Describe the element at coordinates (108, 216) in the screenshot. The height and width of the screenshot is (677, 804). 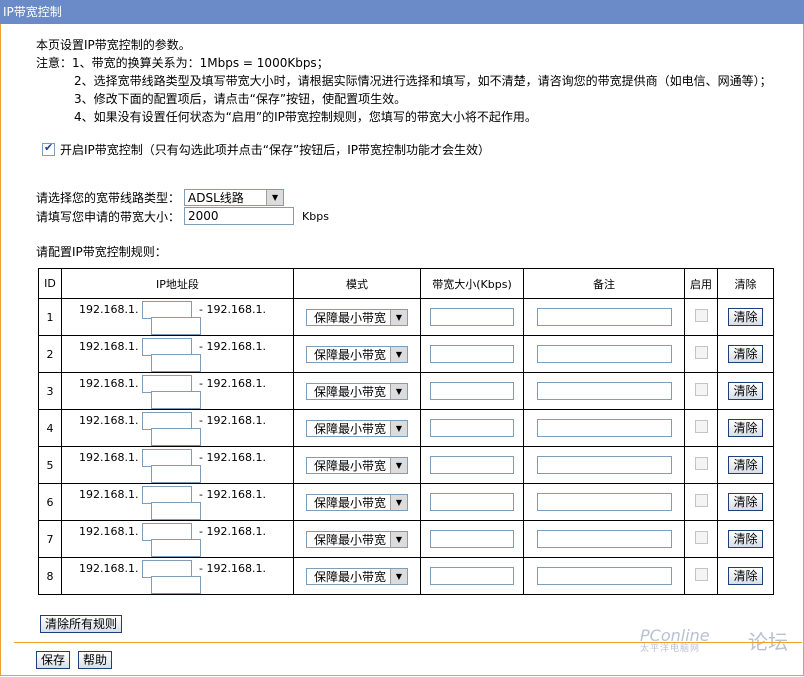
I see `bandwidth-label: 请填写您申请的带宽大小：` at that location.